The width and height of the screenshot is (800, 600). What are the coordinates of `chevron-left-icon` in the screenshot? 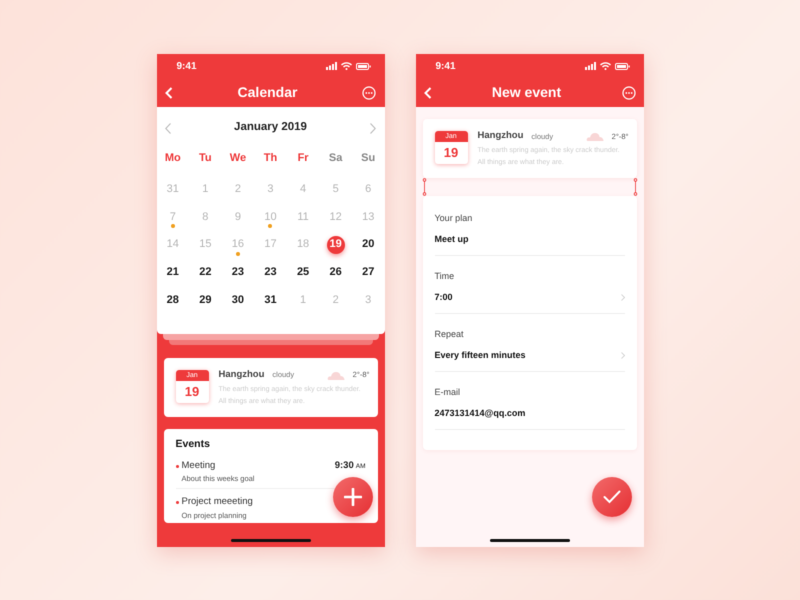 It's located at (167, 128).